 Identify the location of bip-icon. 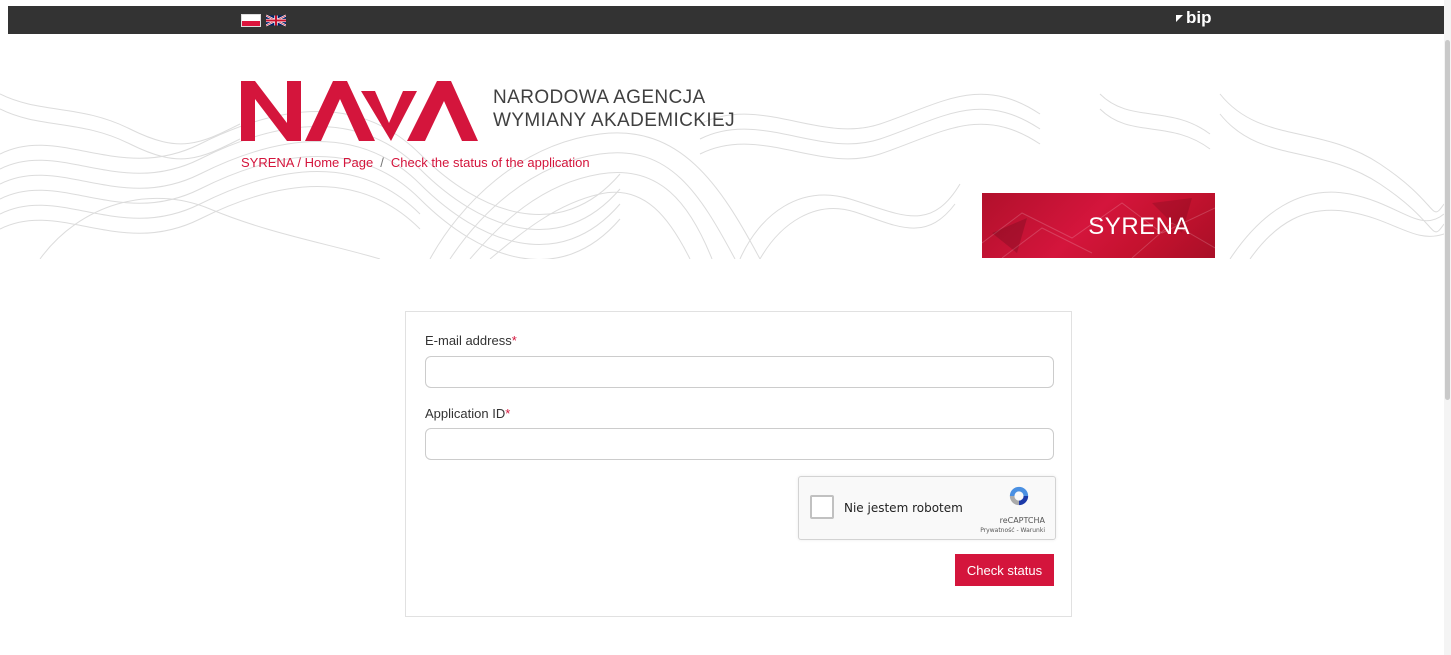
(1179, 18).